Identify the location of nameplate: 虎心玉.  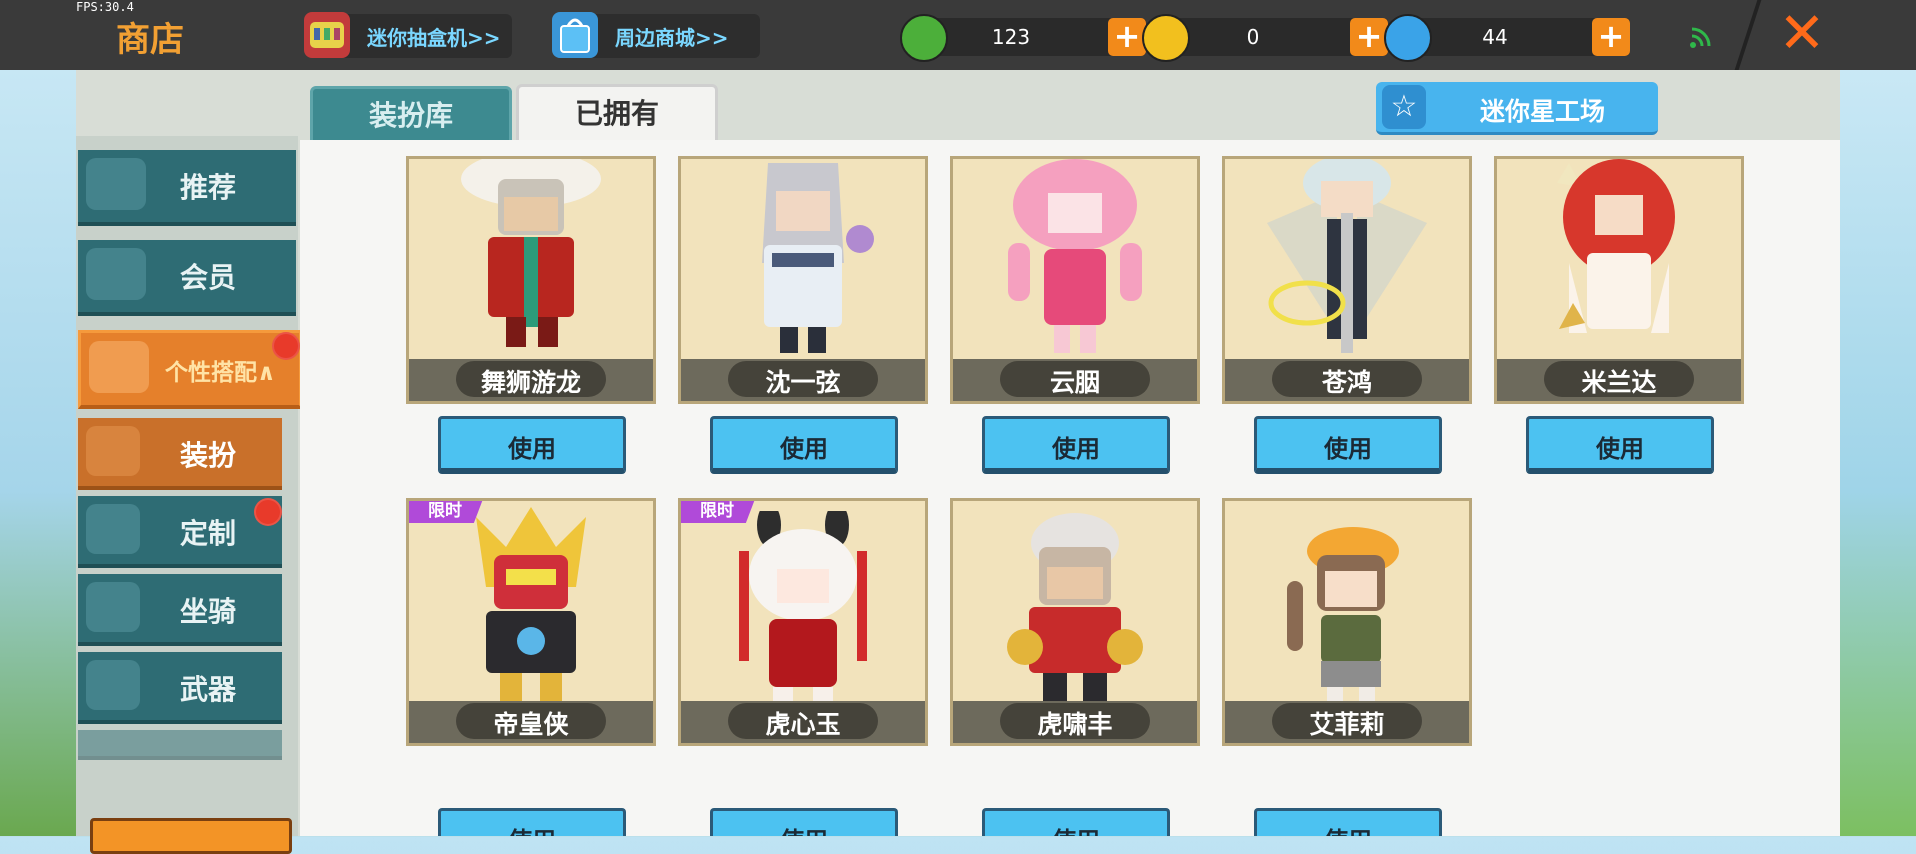
(803, 722).